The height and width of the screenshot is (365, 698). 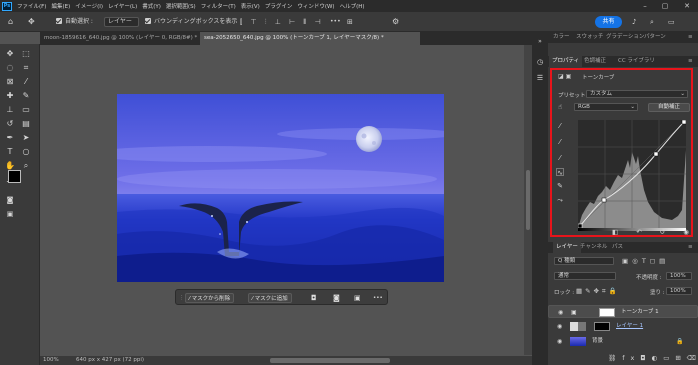 I want to click on menu-edit: 編集(E), so click(x=60, y=6).